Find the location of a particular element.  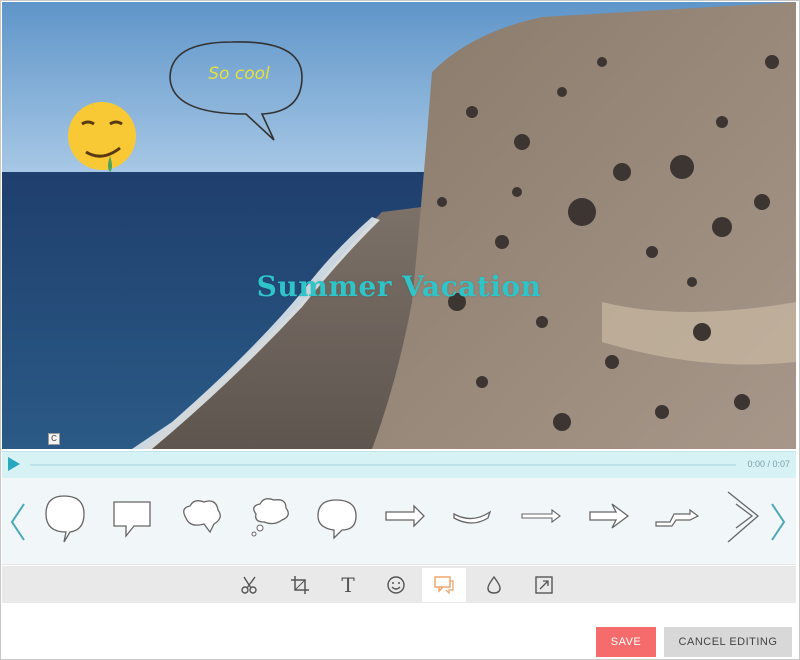

thought-bubble-shape is located at coordinates (268, 516).